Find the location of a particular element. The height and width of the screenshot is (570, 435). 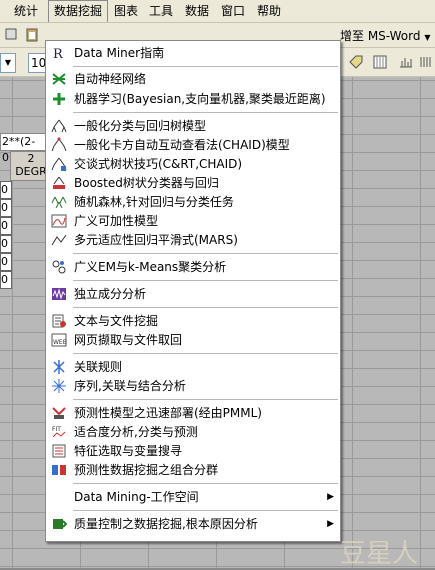

menu-item-label: 序列,关联与结合分析 is located at coordinates (130, 386).